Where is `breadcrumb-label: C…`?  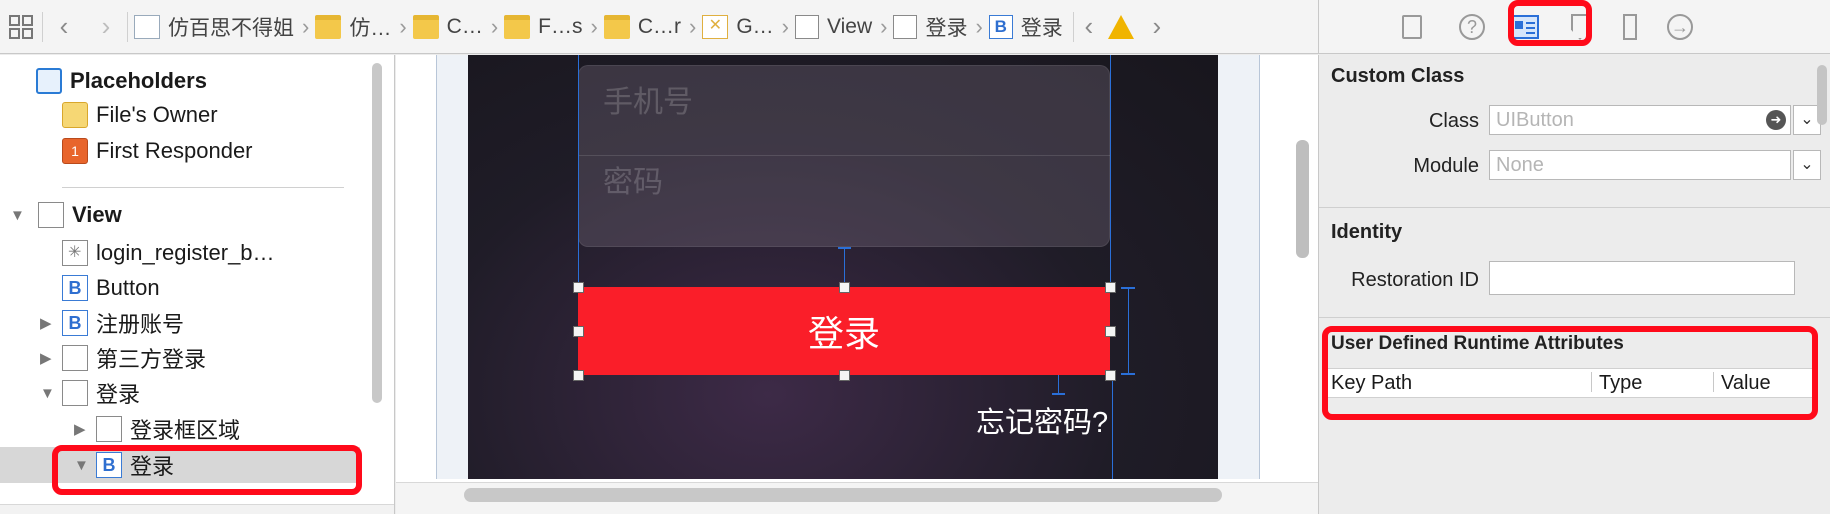
breadcrumb-label: C… is located at coordinates (464, 26).